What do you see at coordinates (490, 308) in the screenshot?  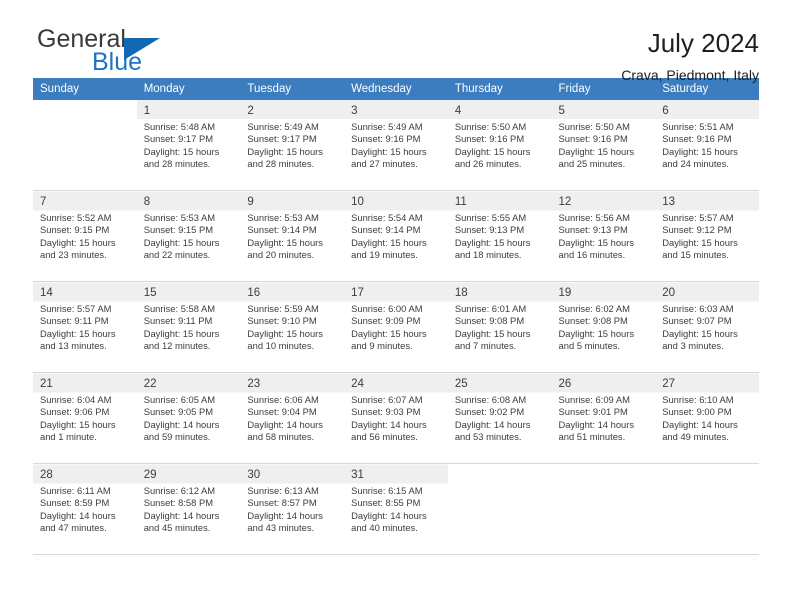 I see `sunrise-text: Sunrise: 6:01 AM` at bounding box center [490, 308].